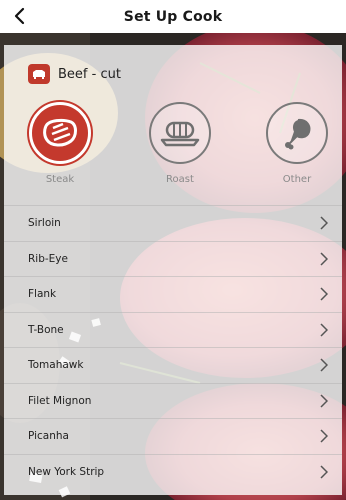 Image resolution: width=346 pixels, height=500 pixels. What do you see at coordinates (46, 329) in the screenshot?
I see `list-item-label: T-Bone` at bounding box center [46, 329].